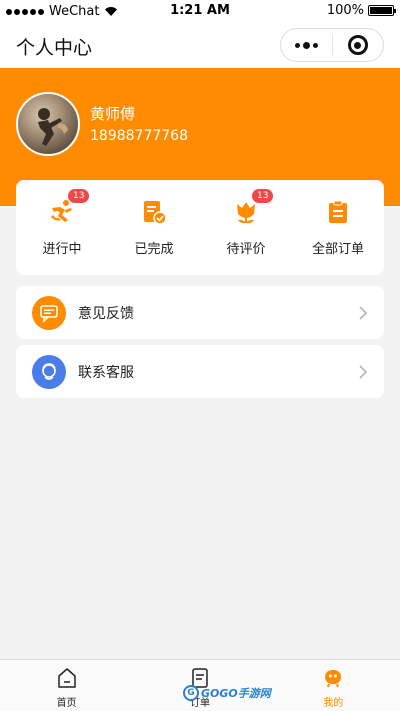 The height and width of the screenshot is (711, 400). What do you see at coordinates (62, 227) in the screenshot?
I see `order-in-progress: 13 进行中` at bounding box center [62, 227].